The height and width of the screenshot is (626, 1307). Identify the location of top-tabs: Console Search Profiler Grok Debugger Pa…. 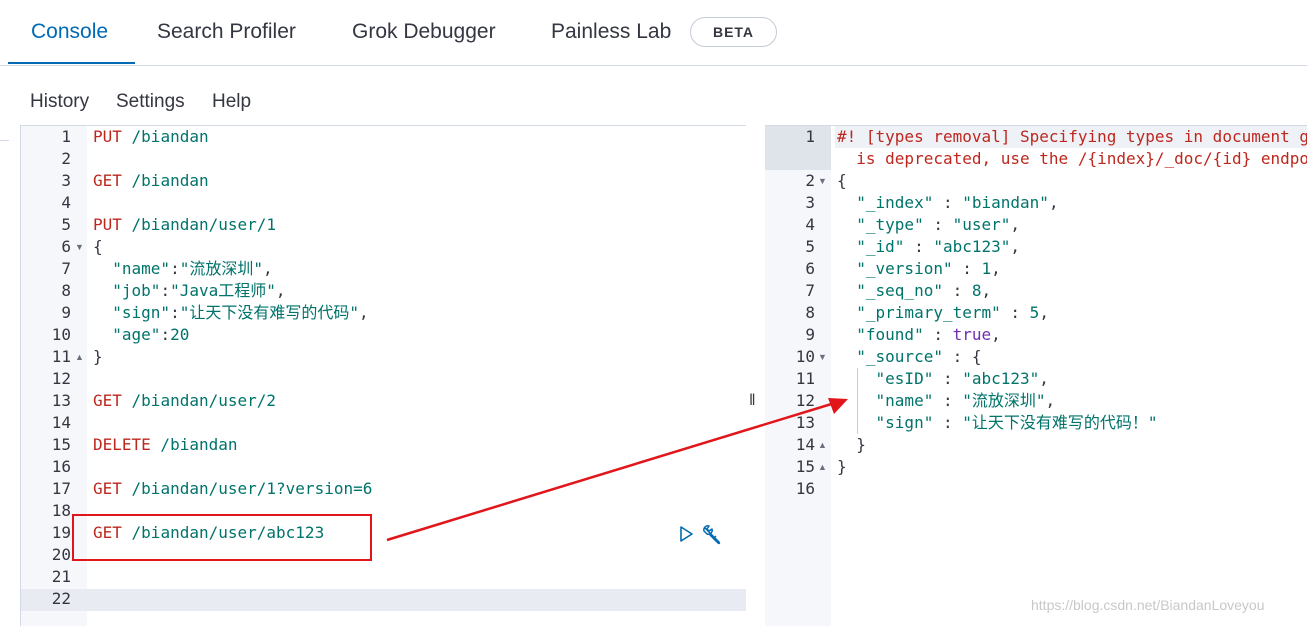
(653, 33).